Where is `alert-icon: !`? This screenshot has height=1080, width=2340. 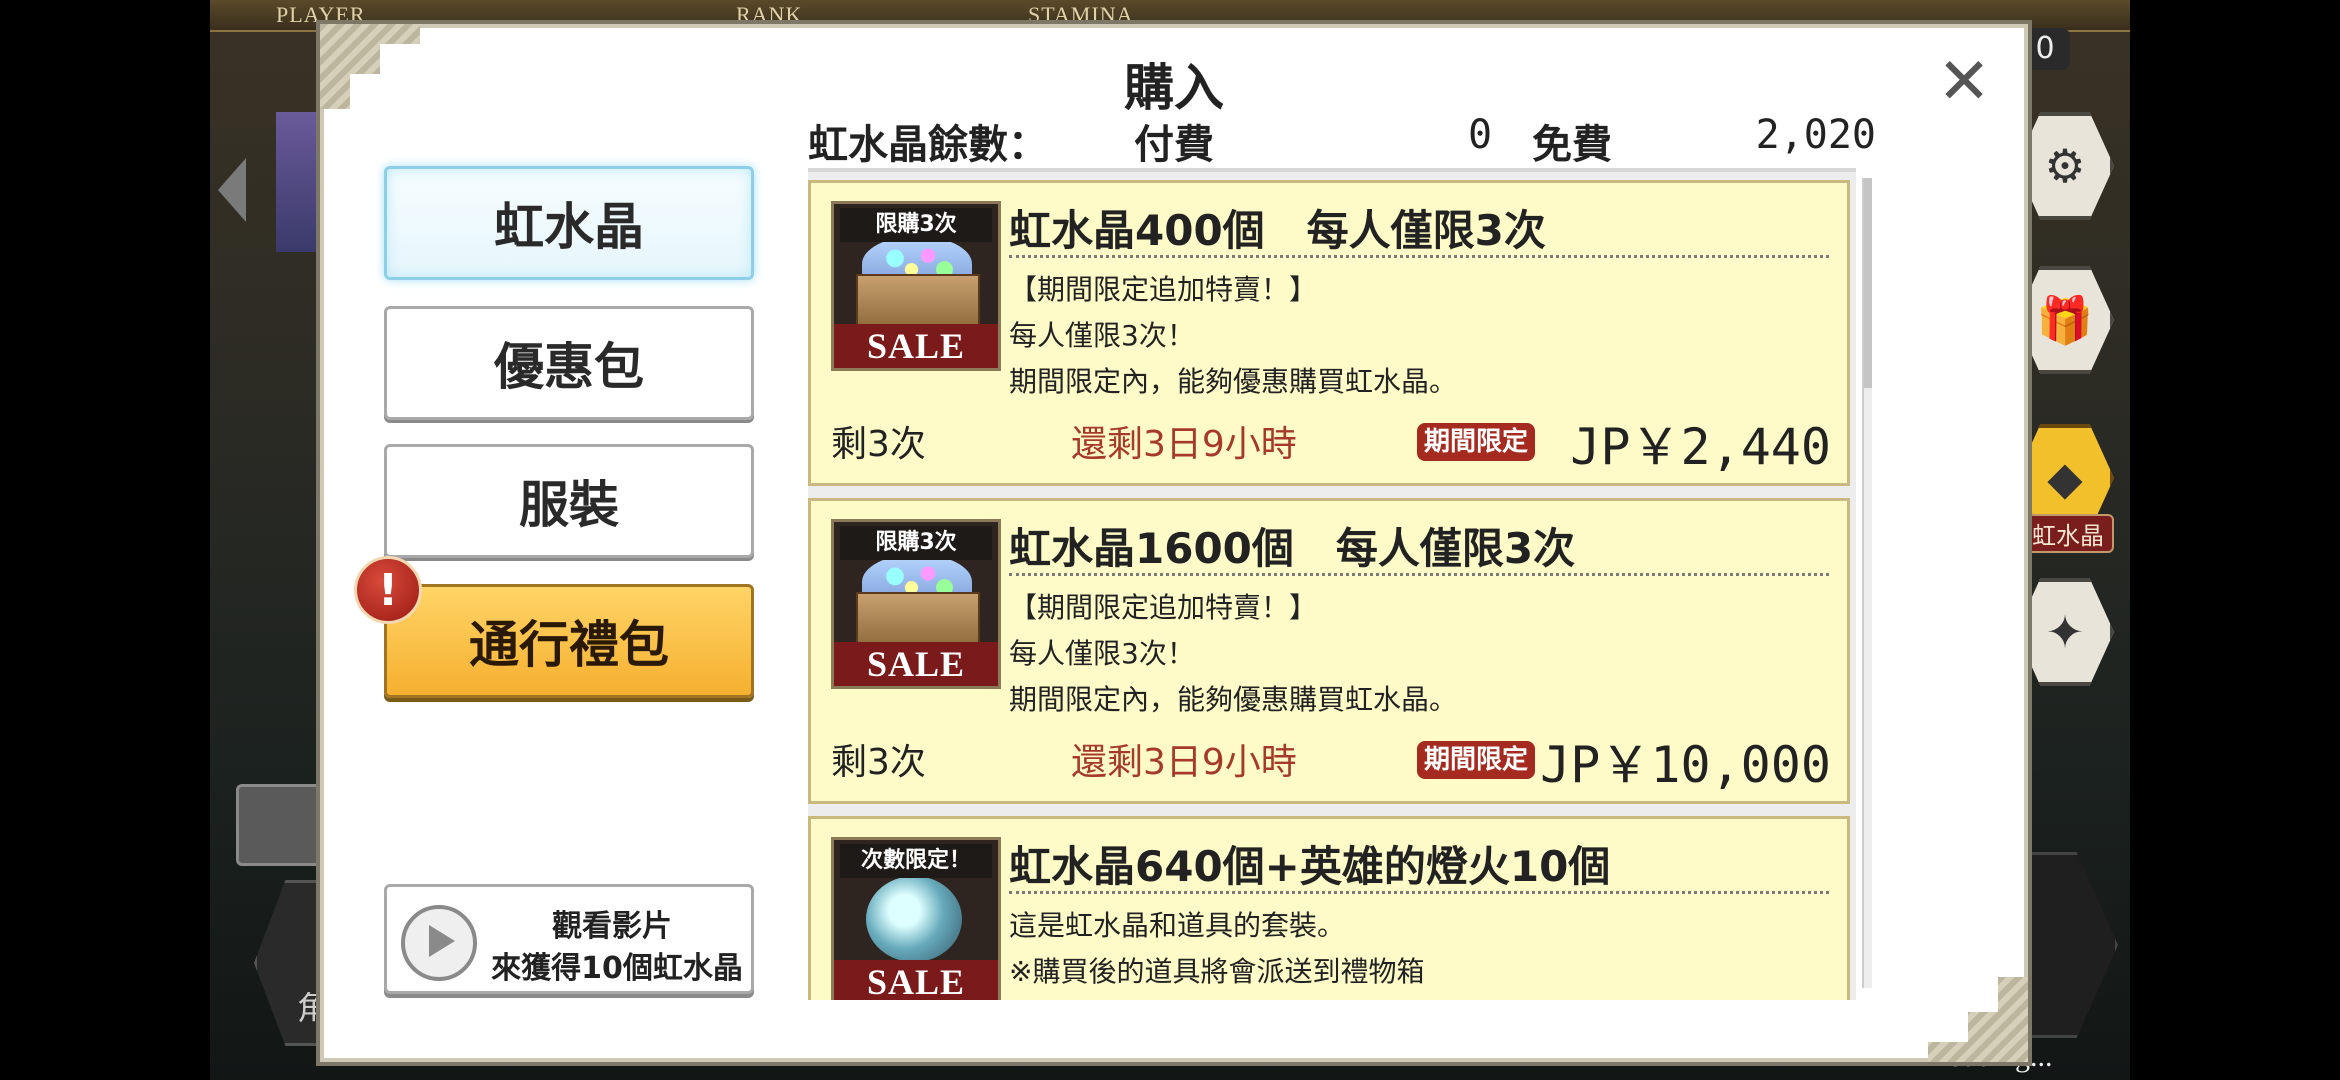 alert-icon: ! is located at coordinates (388, 590).